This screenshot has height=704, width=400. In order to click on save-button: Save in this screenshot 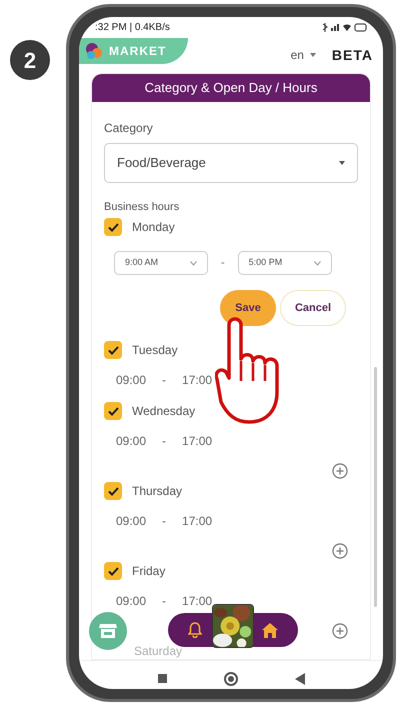, I will do `click(248, 308)`.